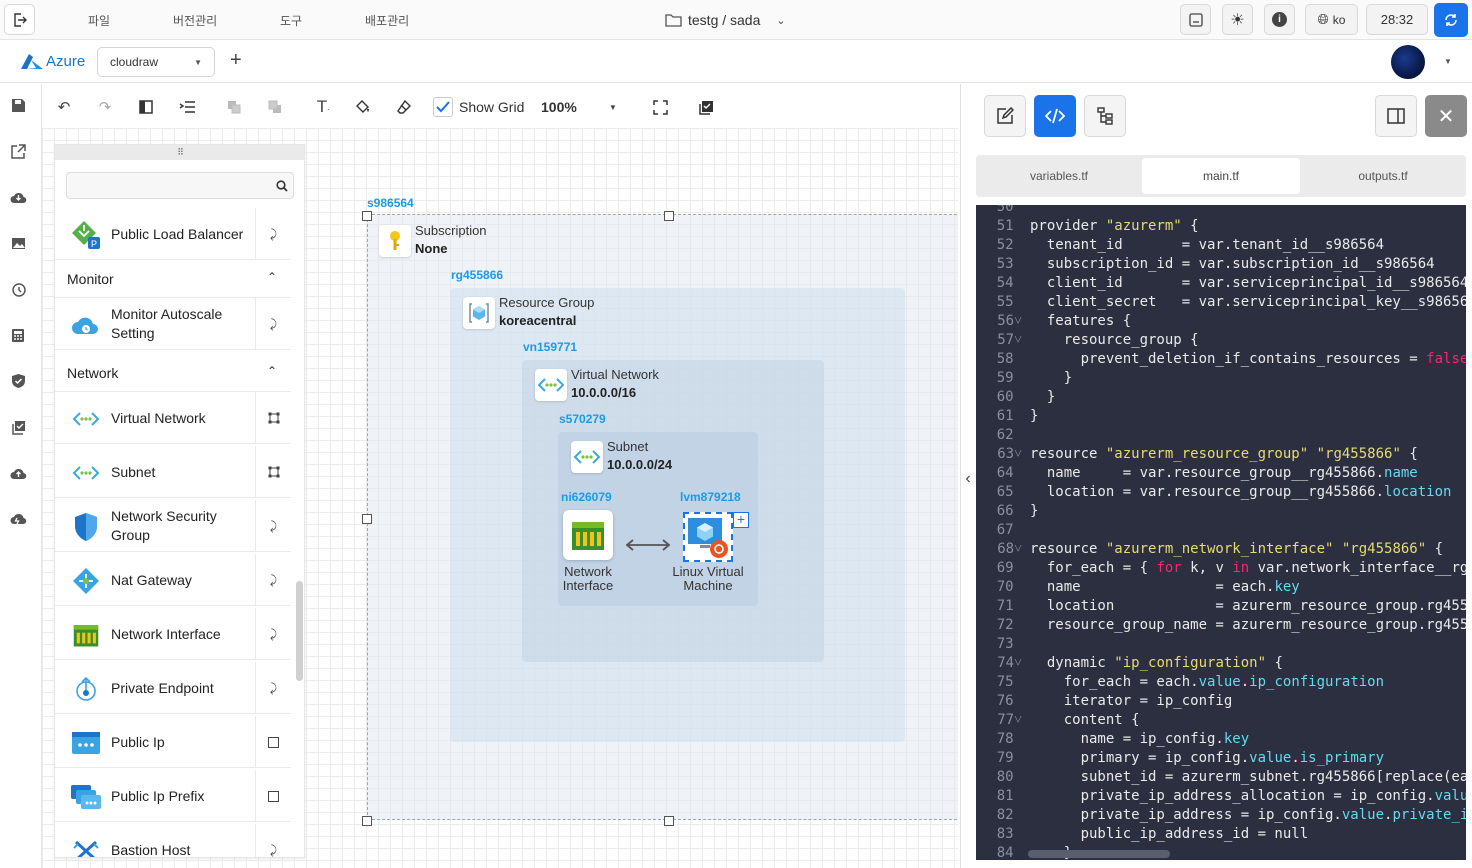 This screenshot has width=1472, height=868. Describe the element at coordinates (1383, 176) in the screenshot. I see `tab-outputs: outputs.tf` at that location.